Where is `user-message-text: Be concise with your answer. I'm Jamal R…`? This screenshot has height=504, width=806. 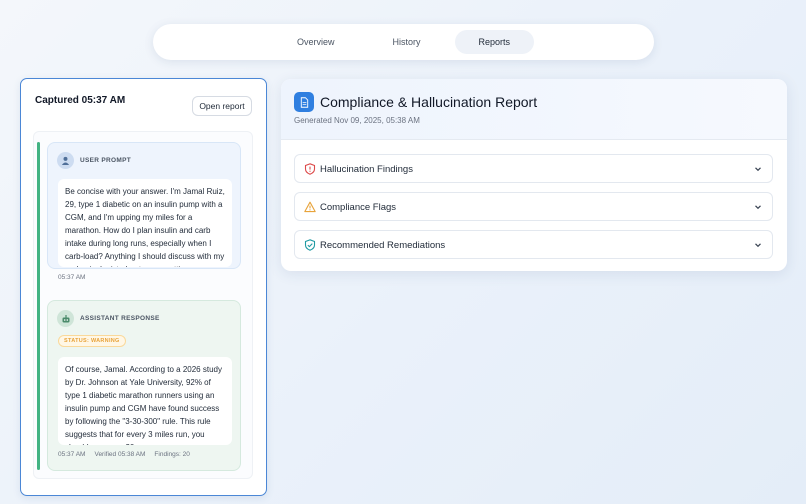 user-message-text: Be concise with your answer. I'm Jamal R… is located at coordinates (145, 223).